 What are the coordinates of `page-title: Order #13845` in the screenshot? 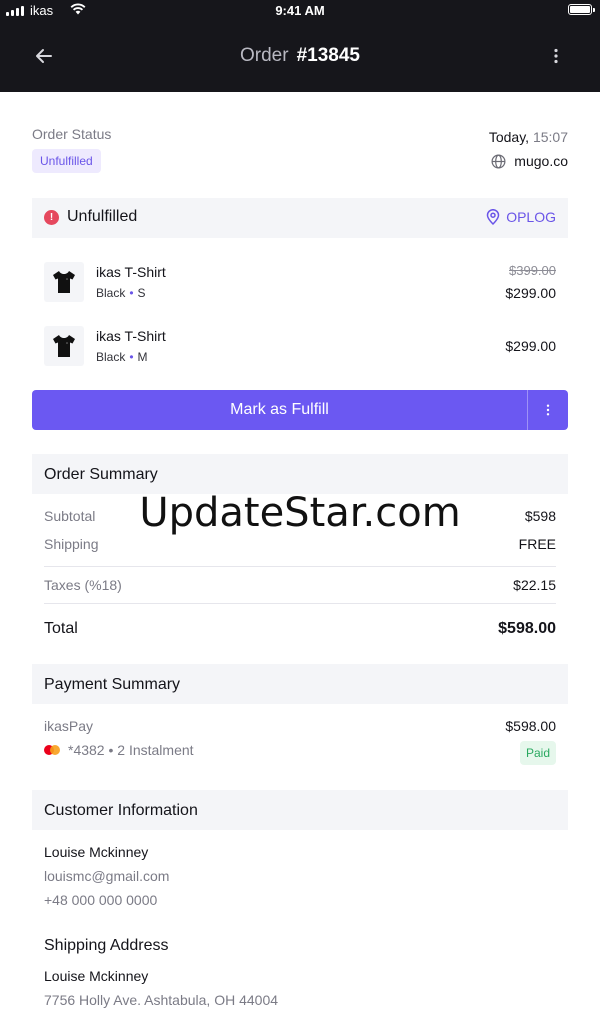 It's located at (300, 56).